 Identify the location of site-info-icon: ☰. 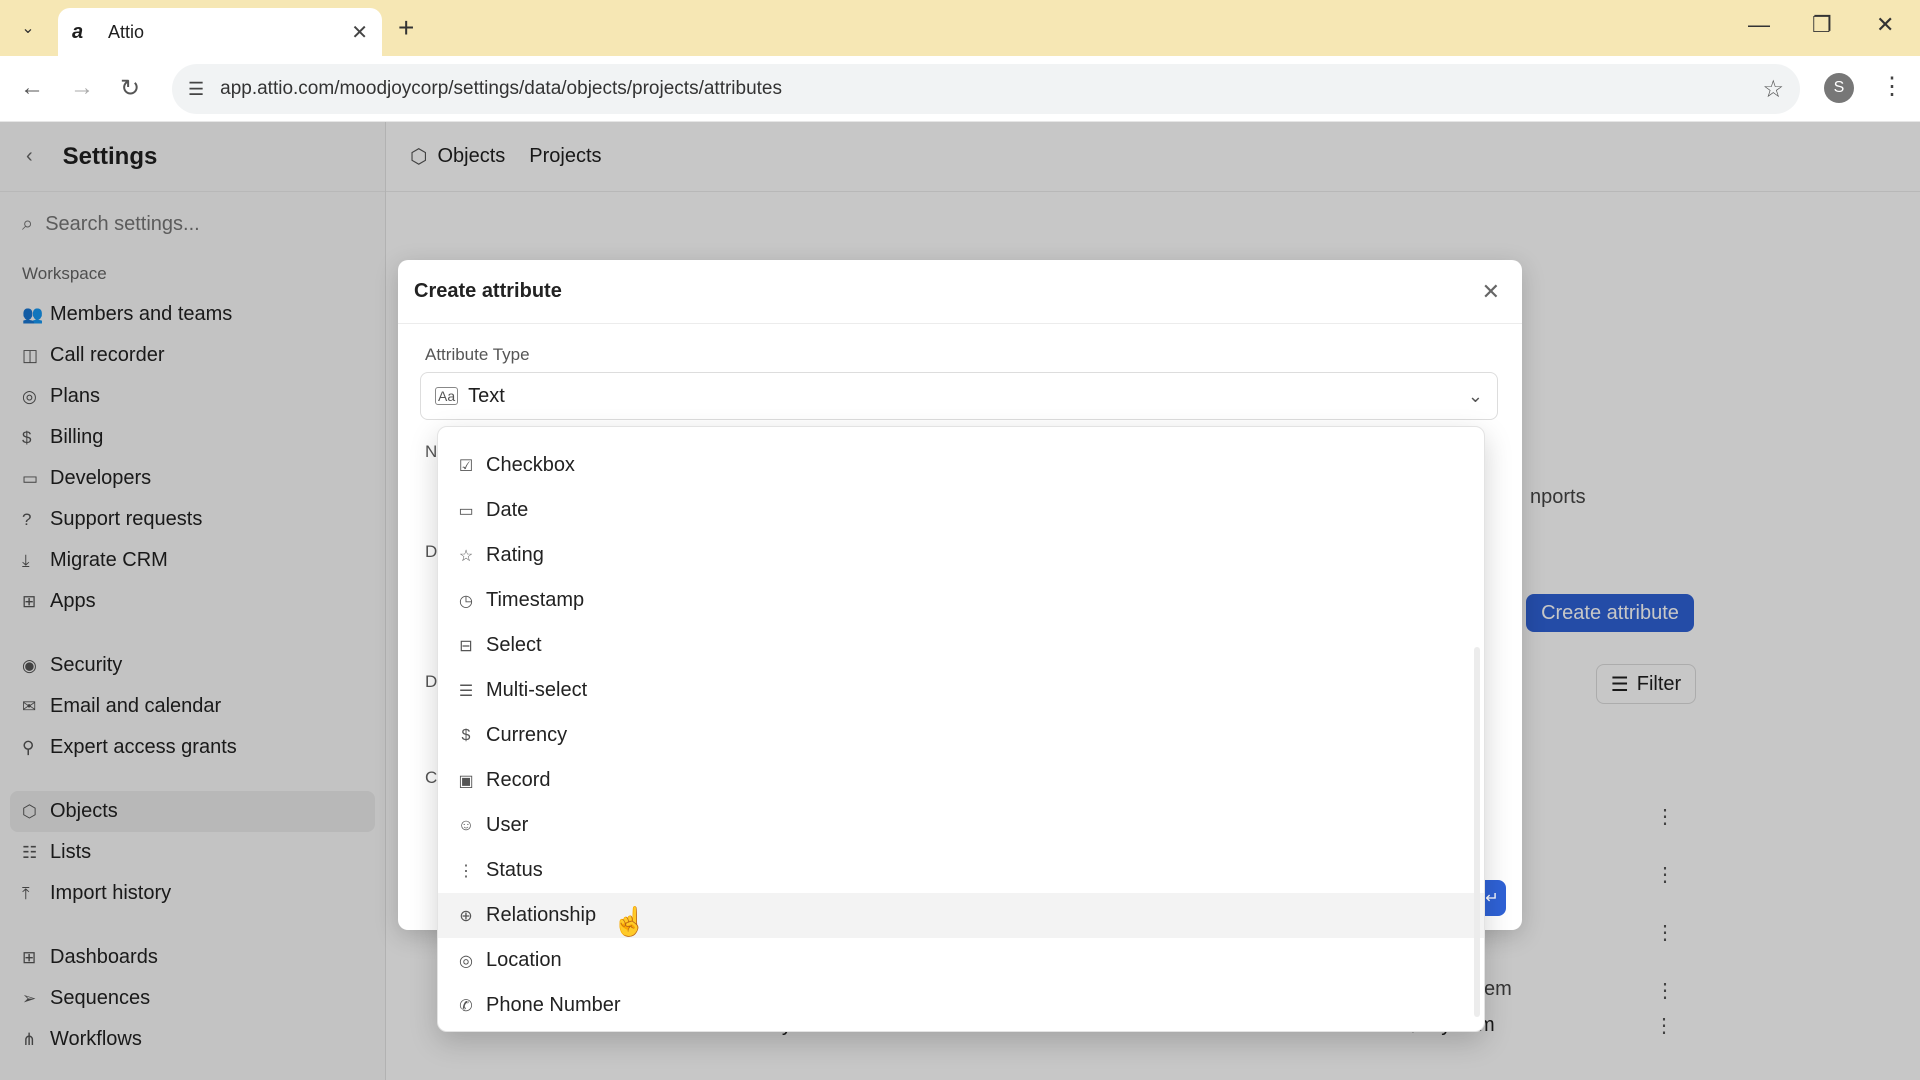
(196, 89).